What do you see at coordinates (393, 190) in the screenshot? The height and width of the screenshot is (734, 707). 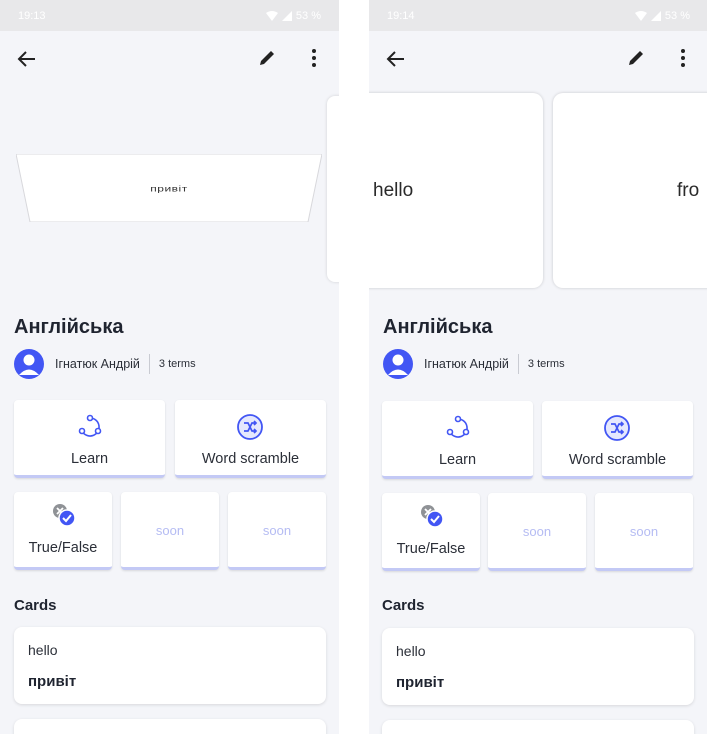 I see `flashcard-text: hello` at bounding box center [393, 190].